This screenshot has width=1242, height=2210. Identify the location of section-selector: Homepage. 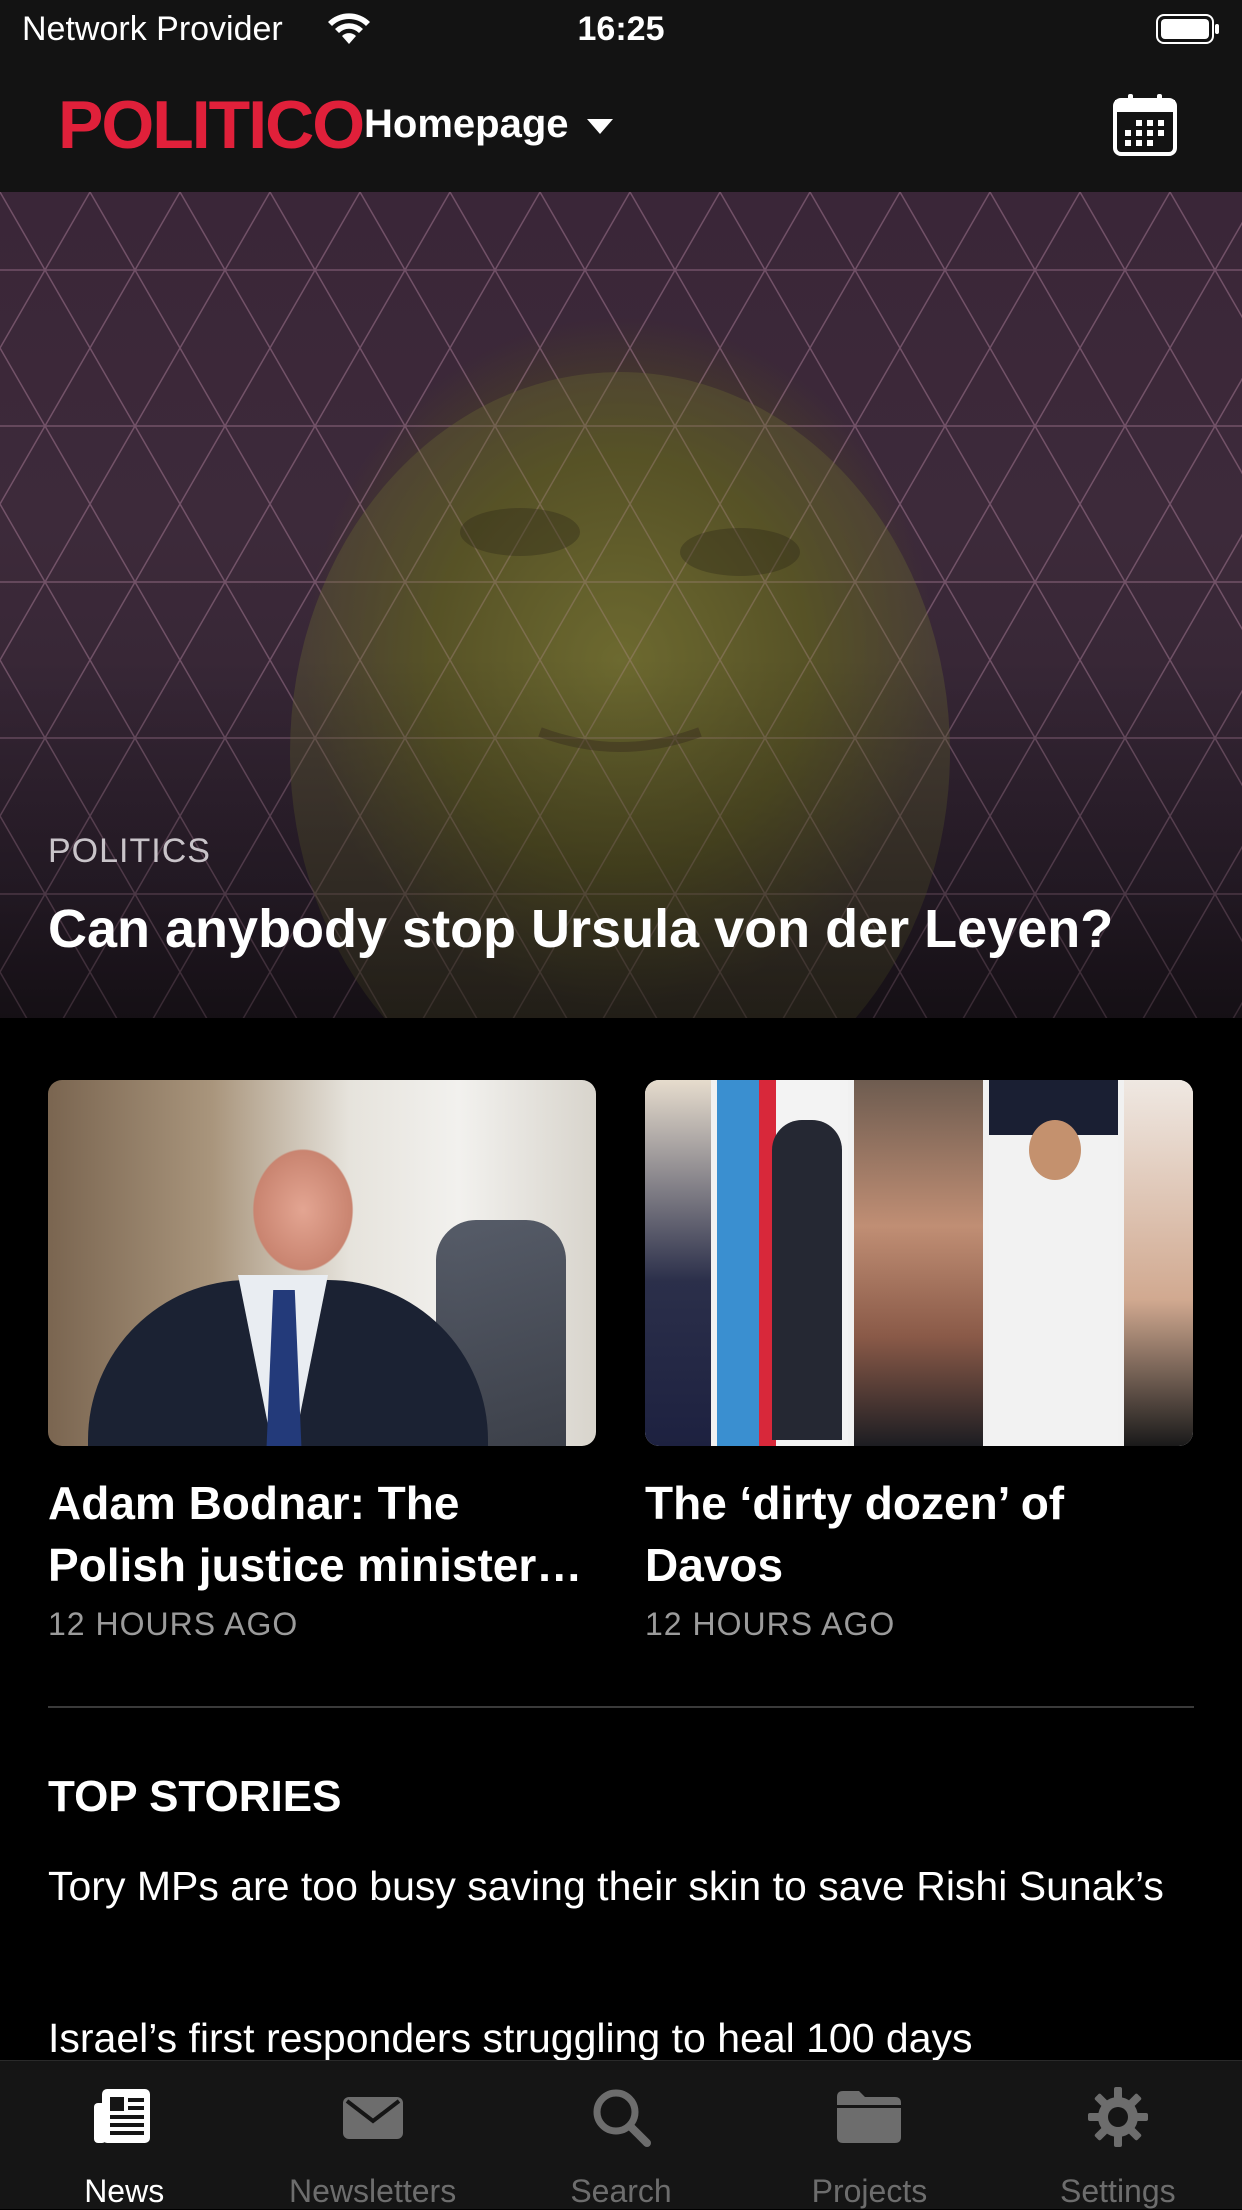
(488, 124).